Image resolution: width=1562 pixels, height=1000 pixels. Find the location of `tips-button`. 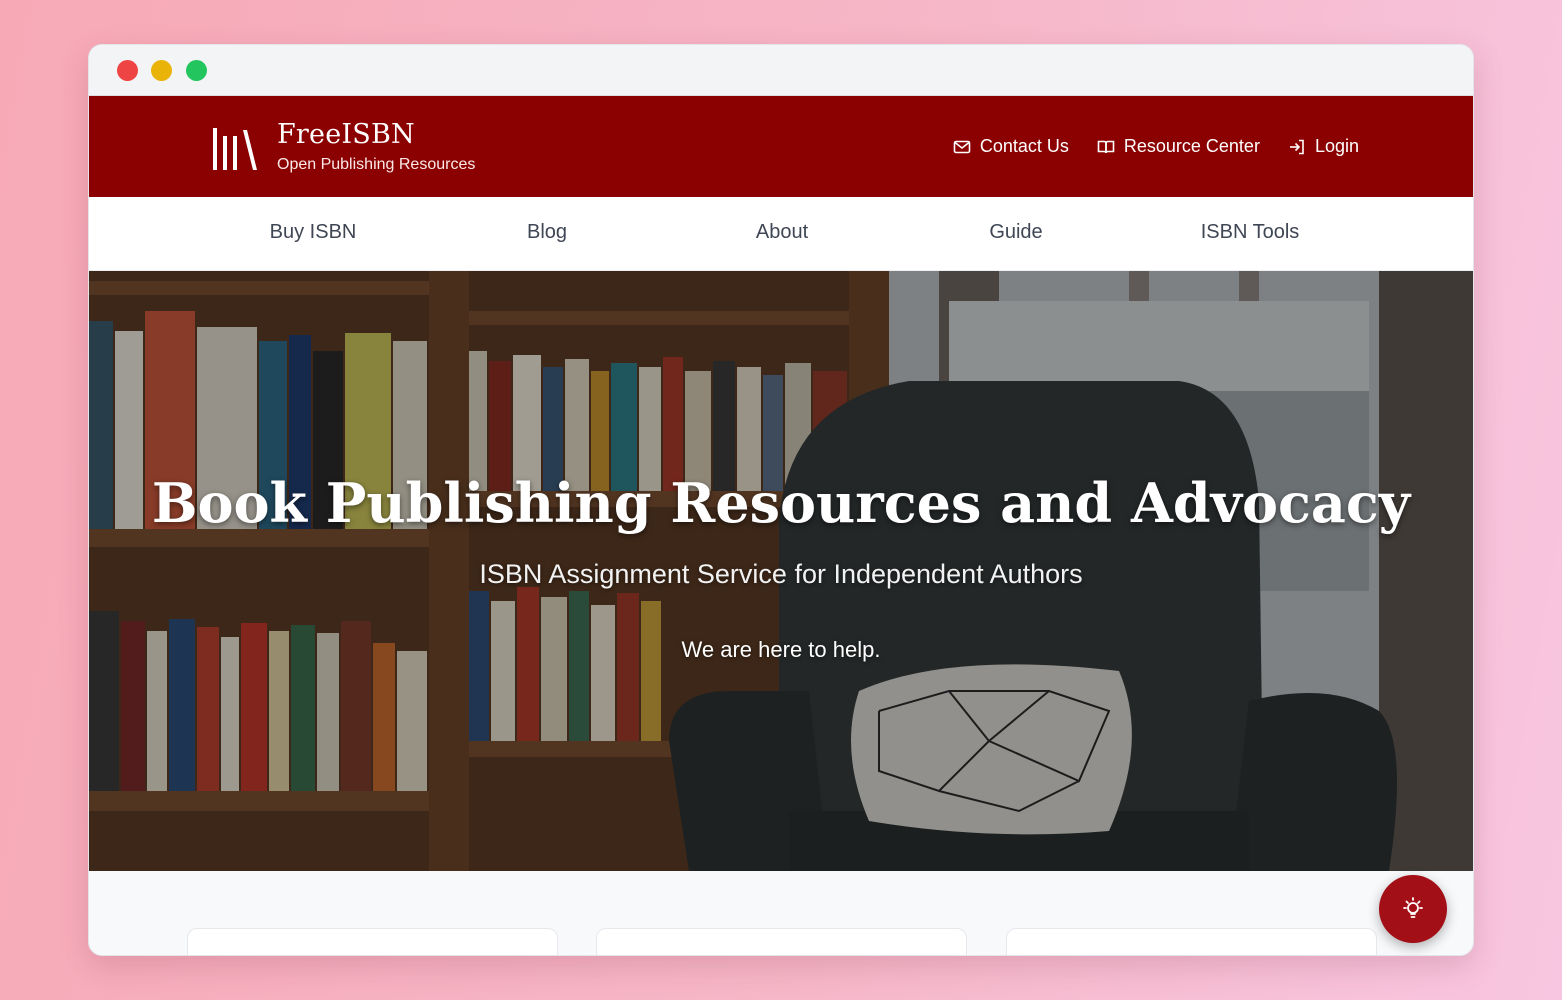

tips-button is located at coordinates (1413, 909).